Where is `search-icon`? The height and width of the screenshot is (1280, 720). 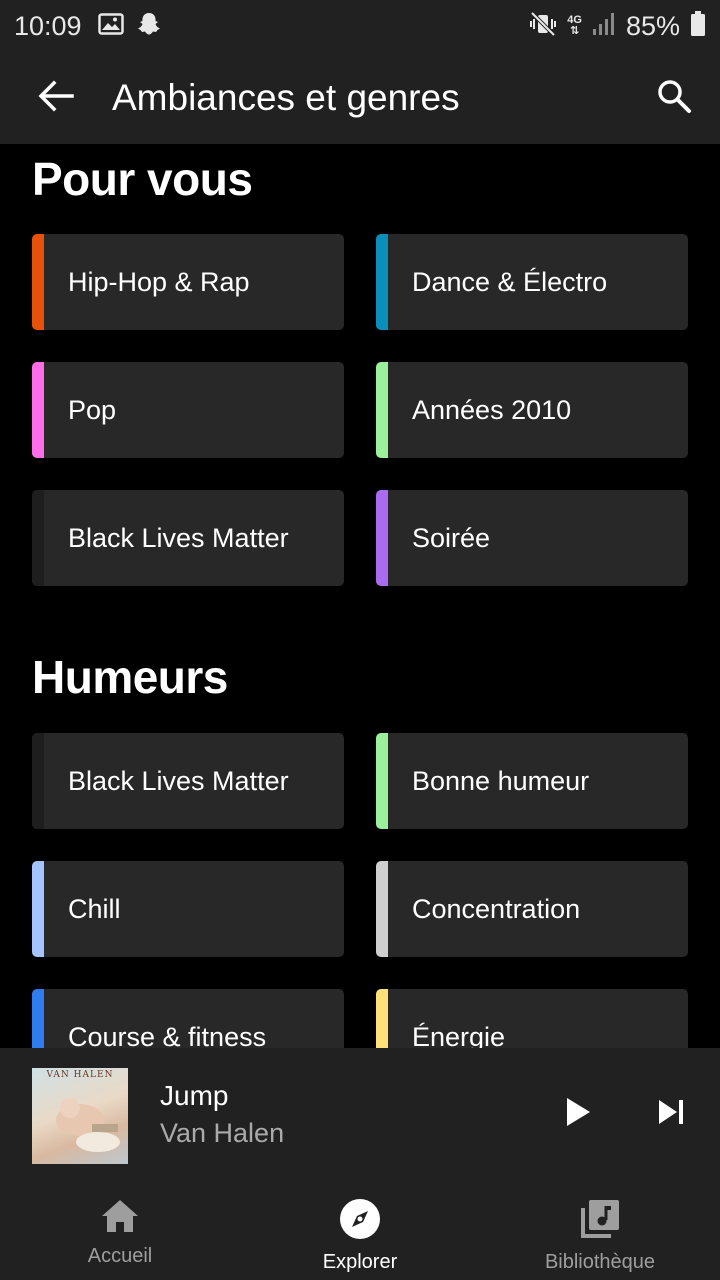 search-icon is located at coordinates (674, 98).